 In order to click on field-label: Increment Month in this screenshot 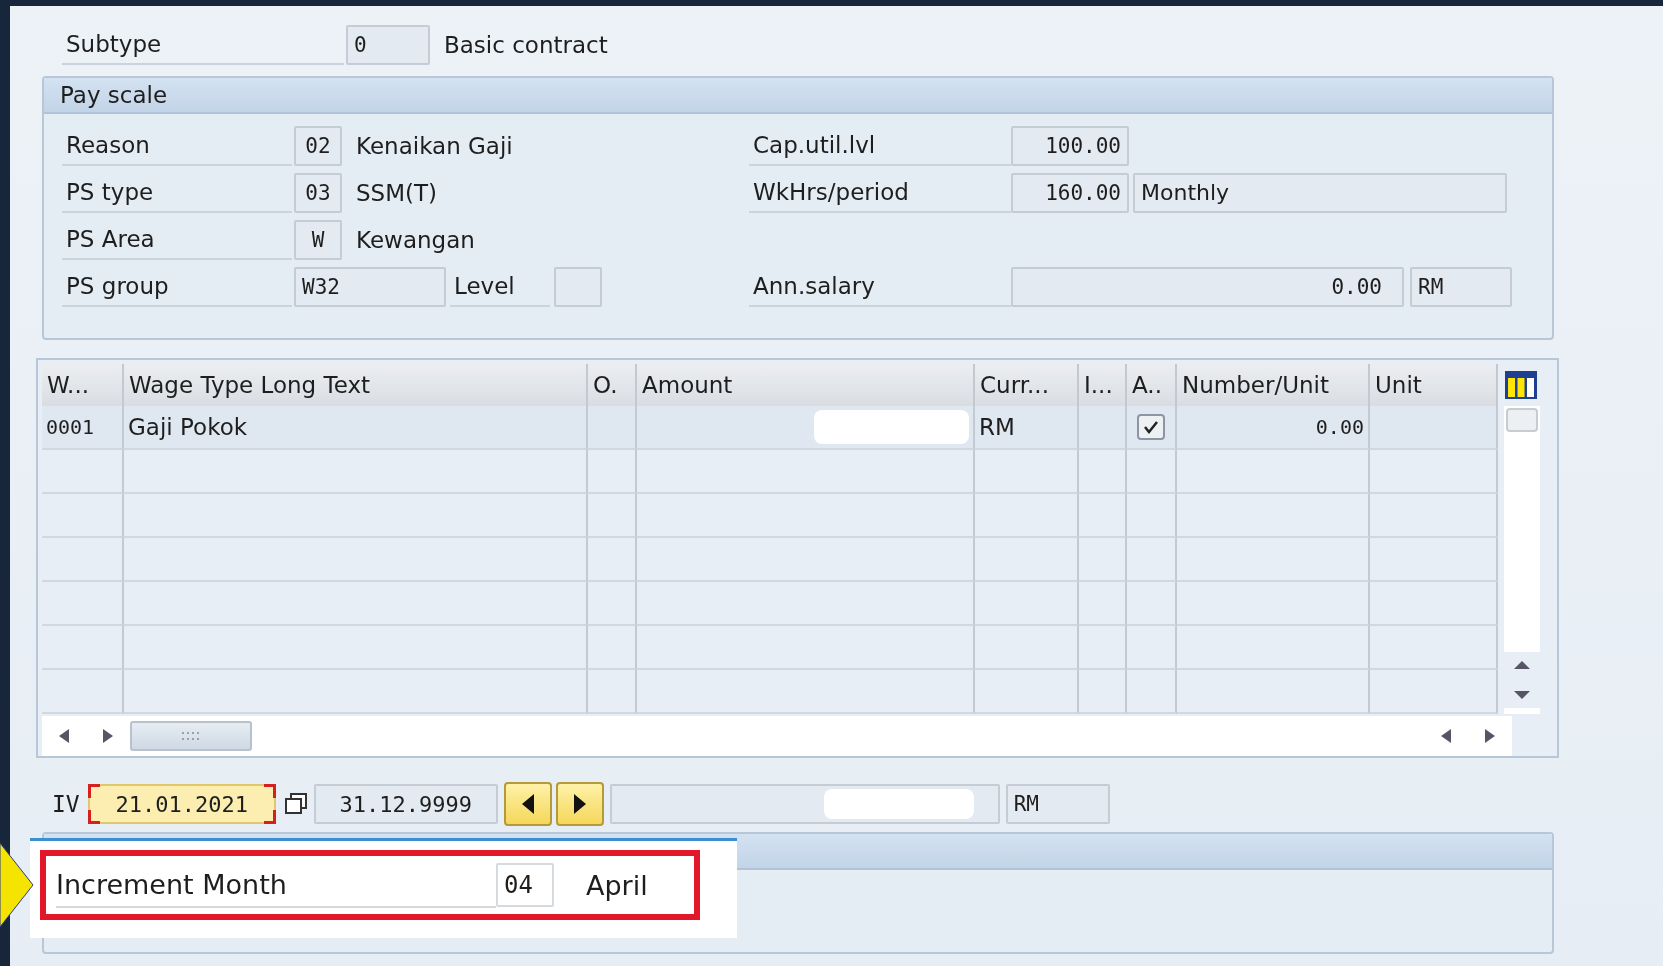, I will do `click(276, 885)`.